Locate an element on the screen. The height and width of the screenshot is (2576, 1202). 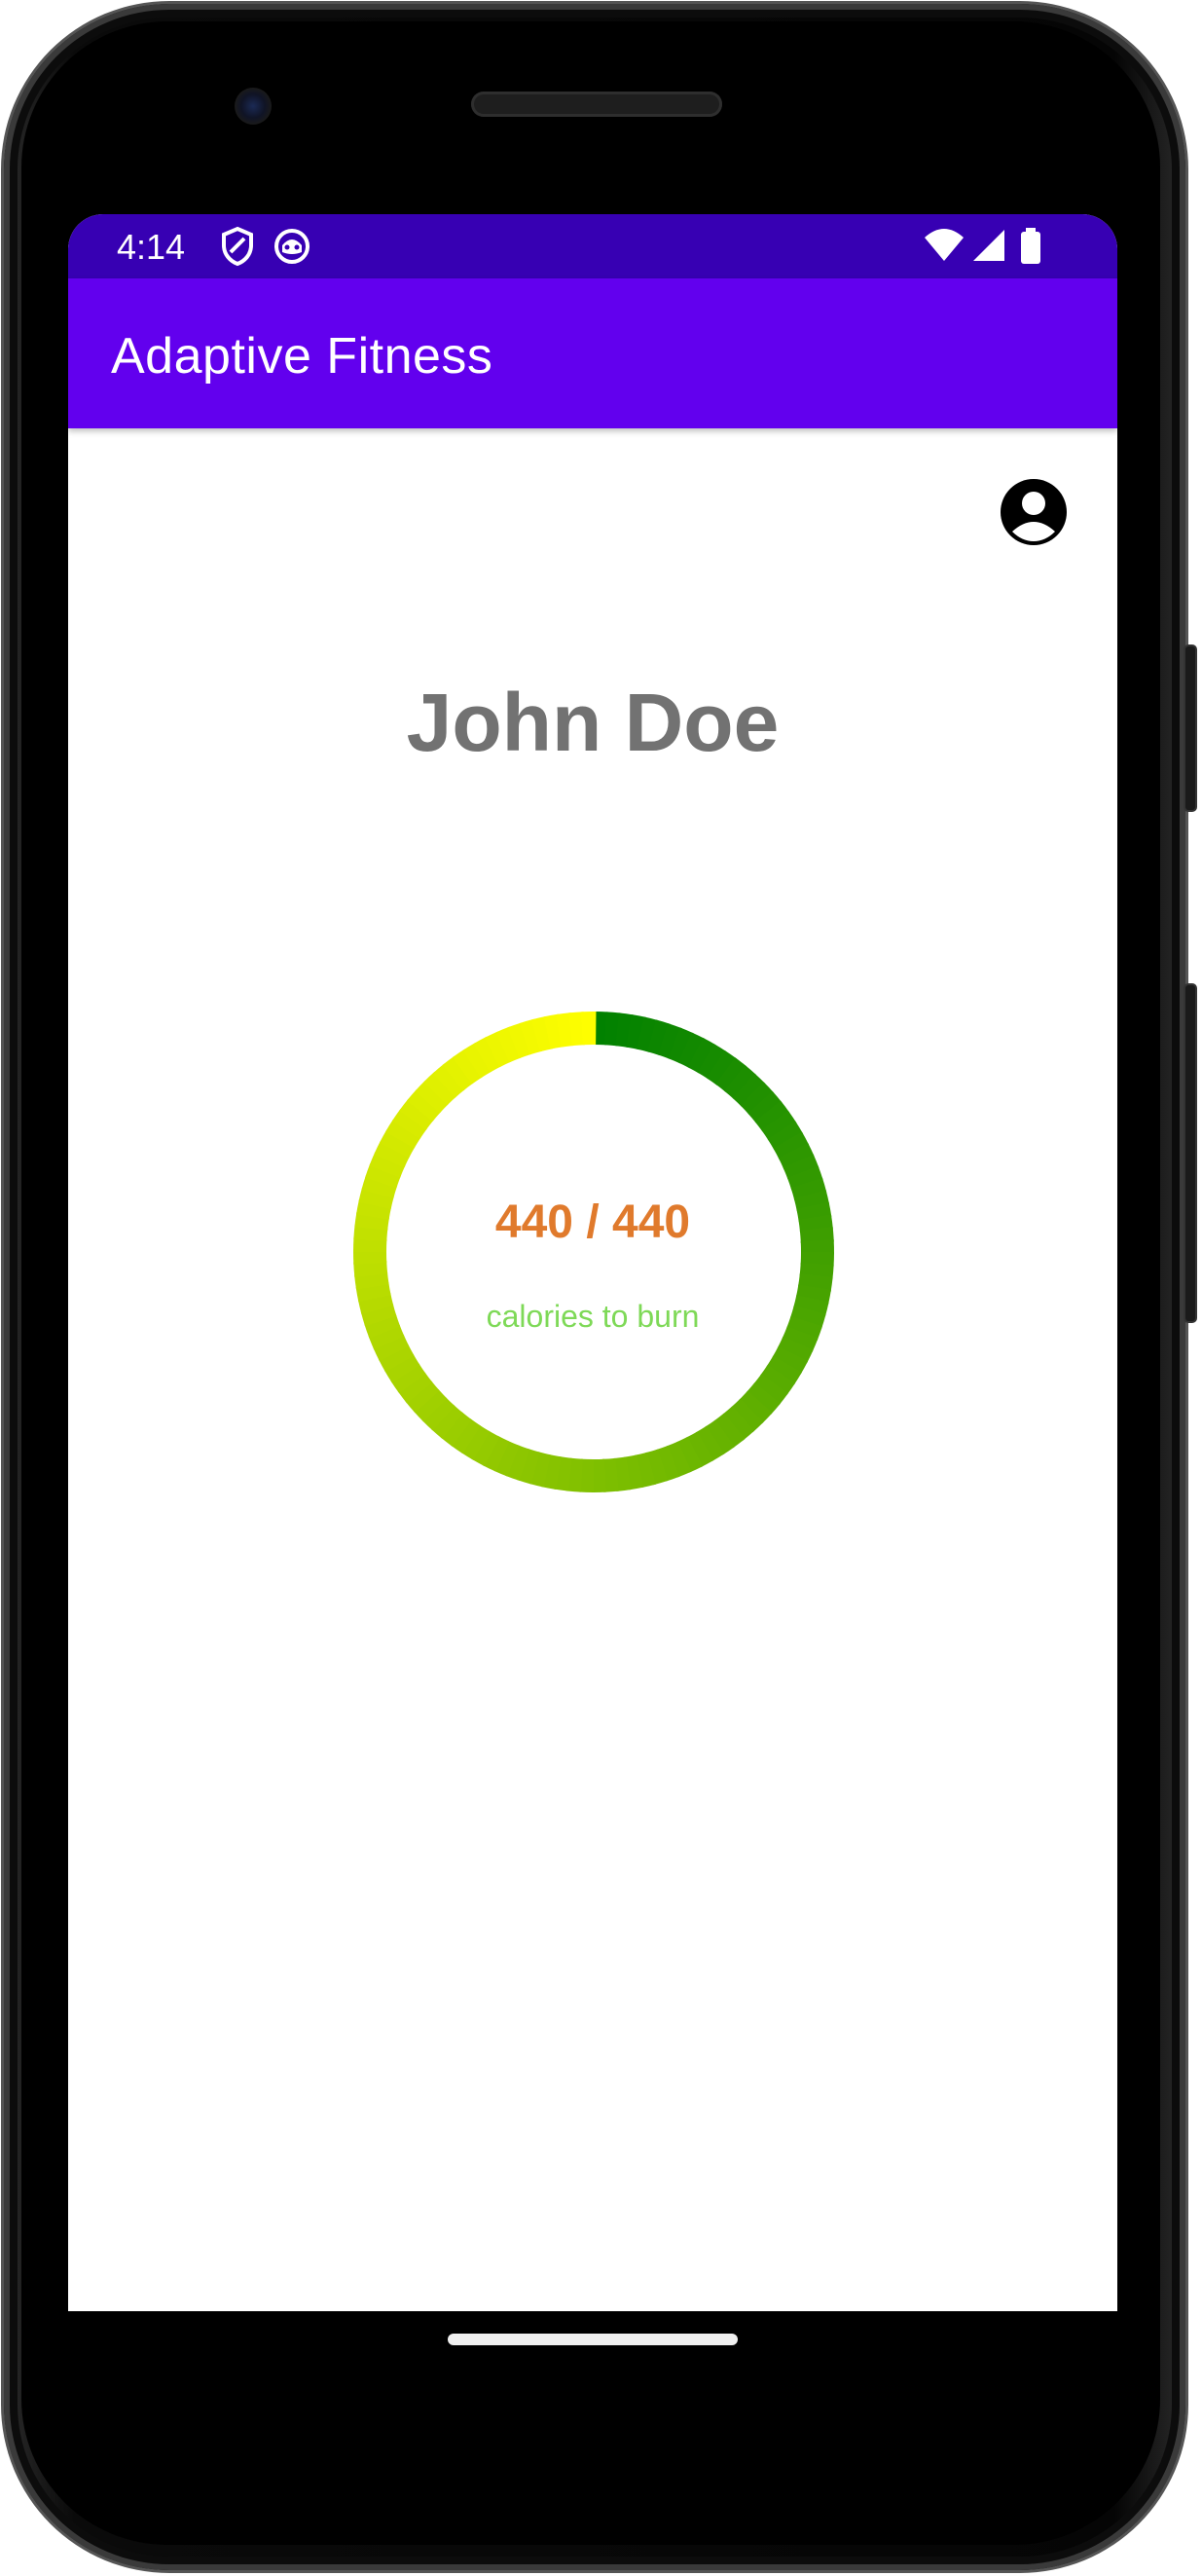
app-title: Adaptive Fitness is located at coordinates (302, 356).